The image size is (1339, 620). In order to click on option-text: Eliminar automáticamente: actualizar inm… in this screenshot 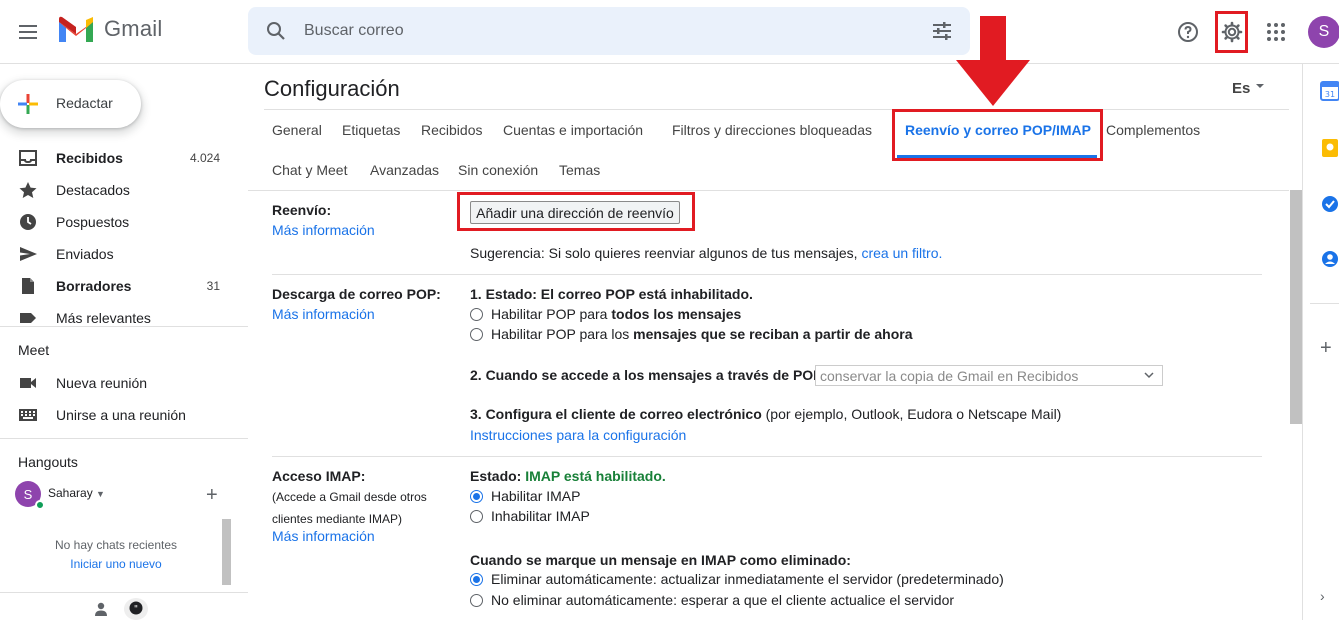, I will do `click(747, 579)`.